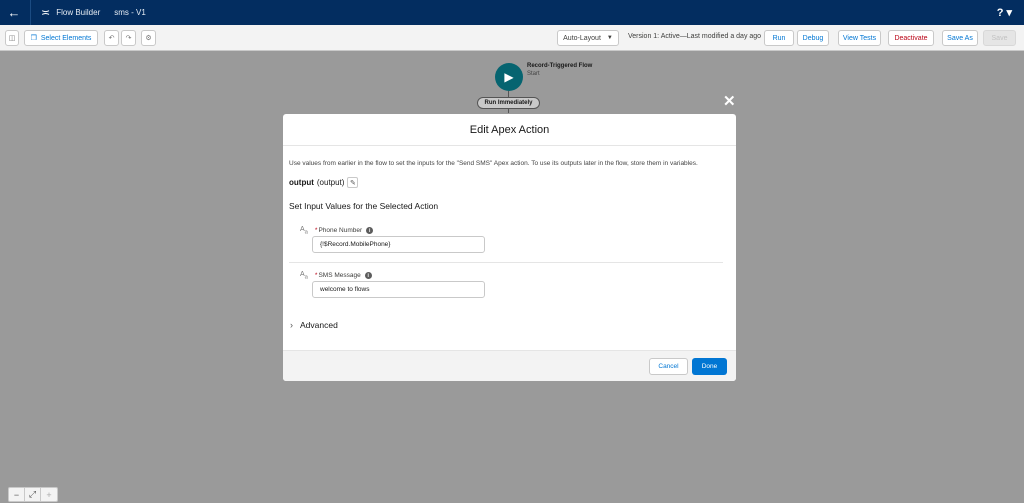  I want to click on advanced-section-toggle: › Advanced, so click(314, 325).